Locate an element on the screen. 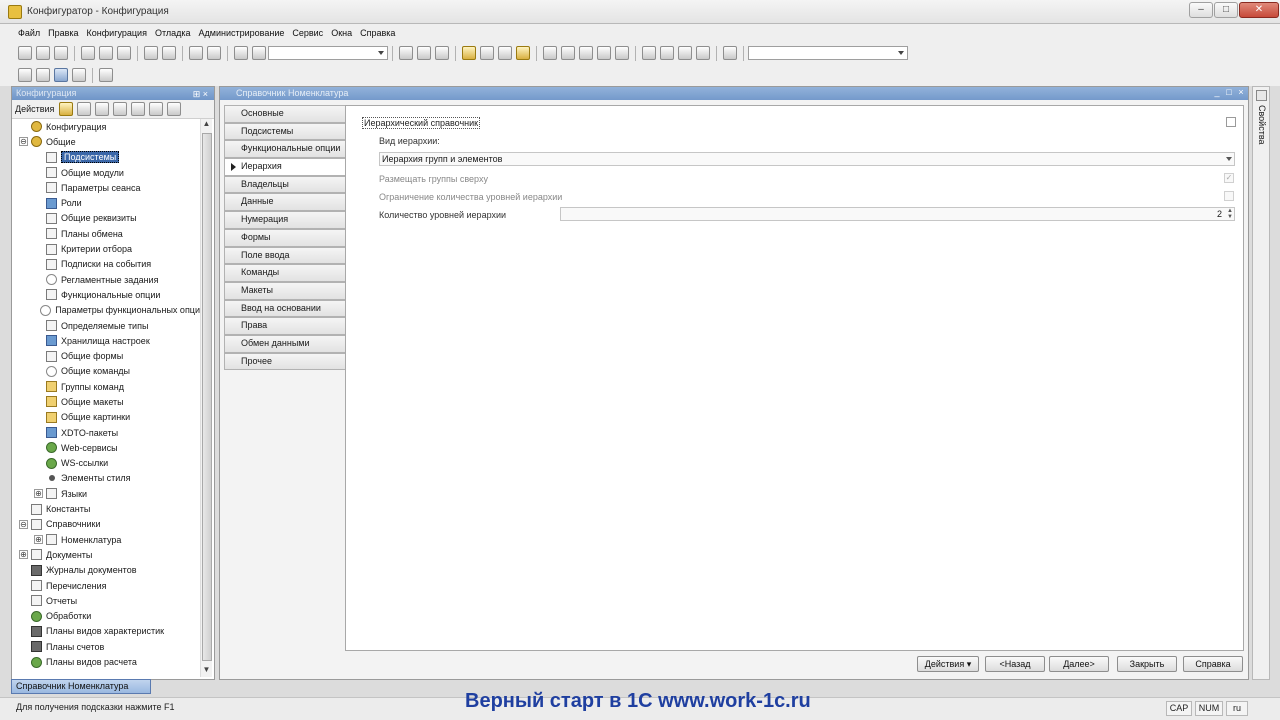  tree-item: WS-ссылки is located at coordinates (106, 463).